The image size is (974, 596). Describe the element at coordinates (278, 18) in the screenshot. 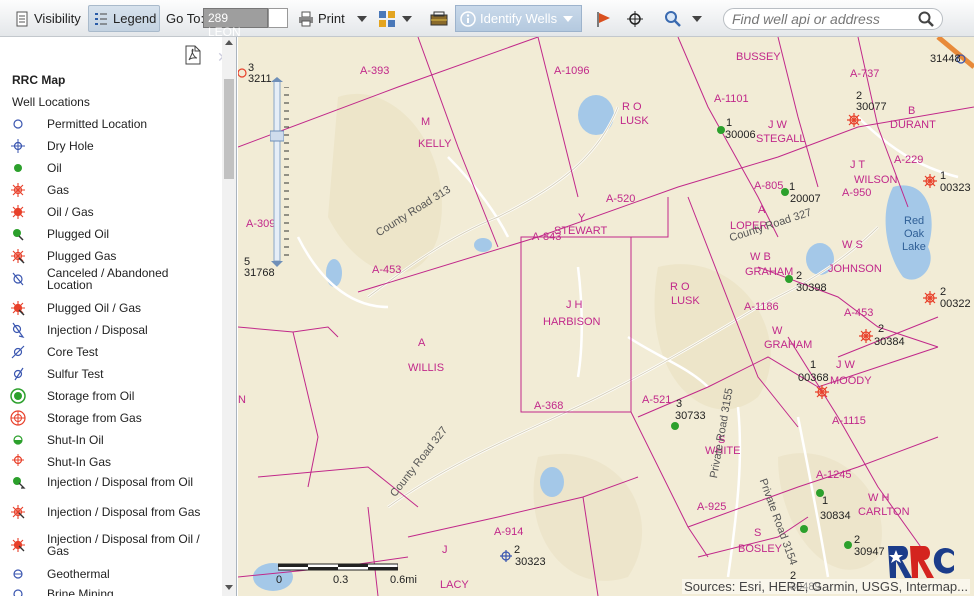

I see `goto-go-button` at that location.